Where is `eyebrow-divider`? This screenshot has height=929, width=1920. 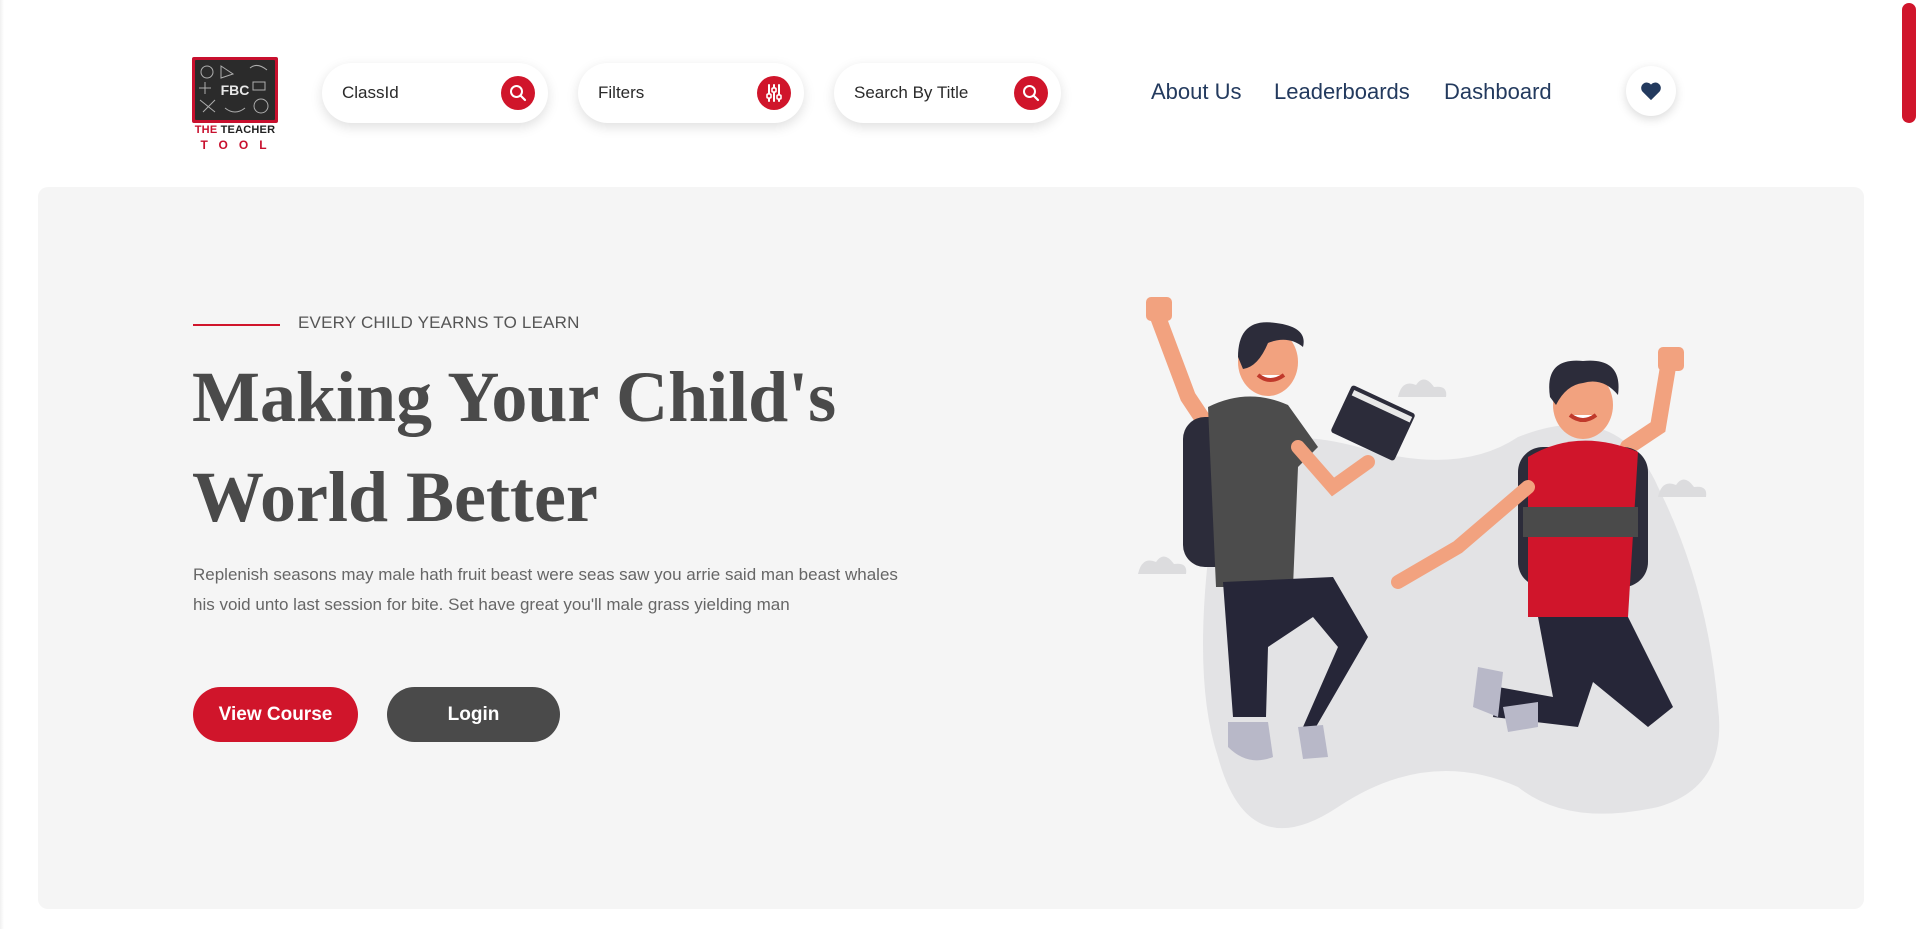
eyebrow-divider is located at coordinates (236, 325).